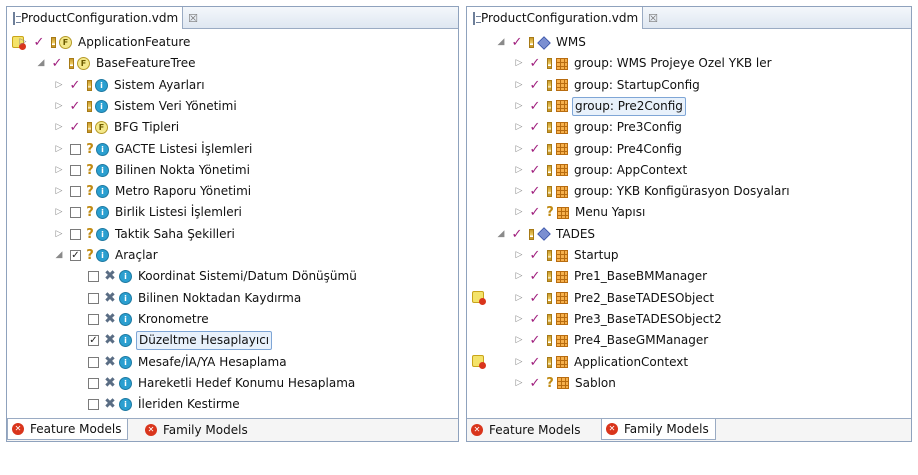 This screenshot has width=918, height=475. What do you see at coordinates (232, 149) in the screenshot?
I see `tree-row: ▷? i GACTE Listesi İşlemleri` at bounding box center [232, 149].